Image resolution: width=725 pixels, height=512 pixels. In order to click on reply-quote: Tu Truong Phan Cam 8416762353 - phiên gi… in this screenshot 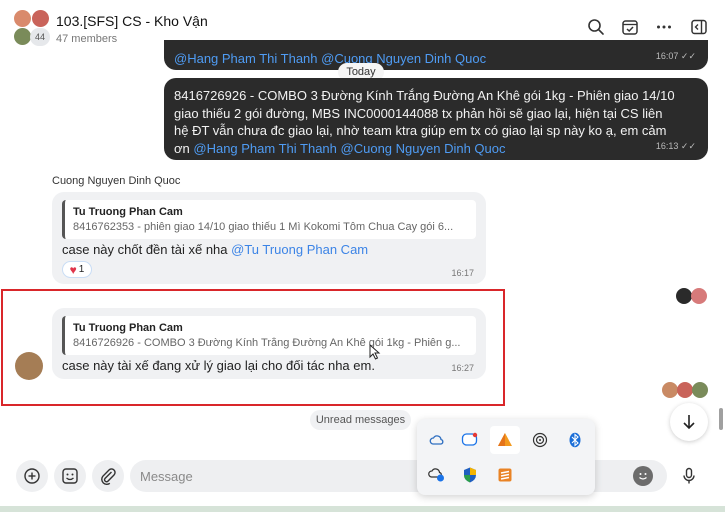, I will do `click(269, 219)`.